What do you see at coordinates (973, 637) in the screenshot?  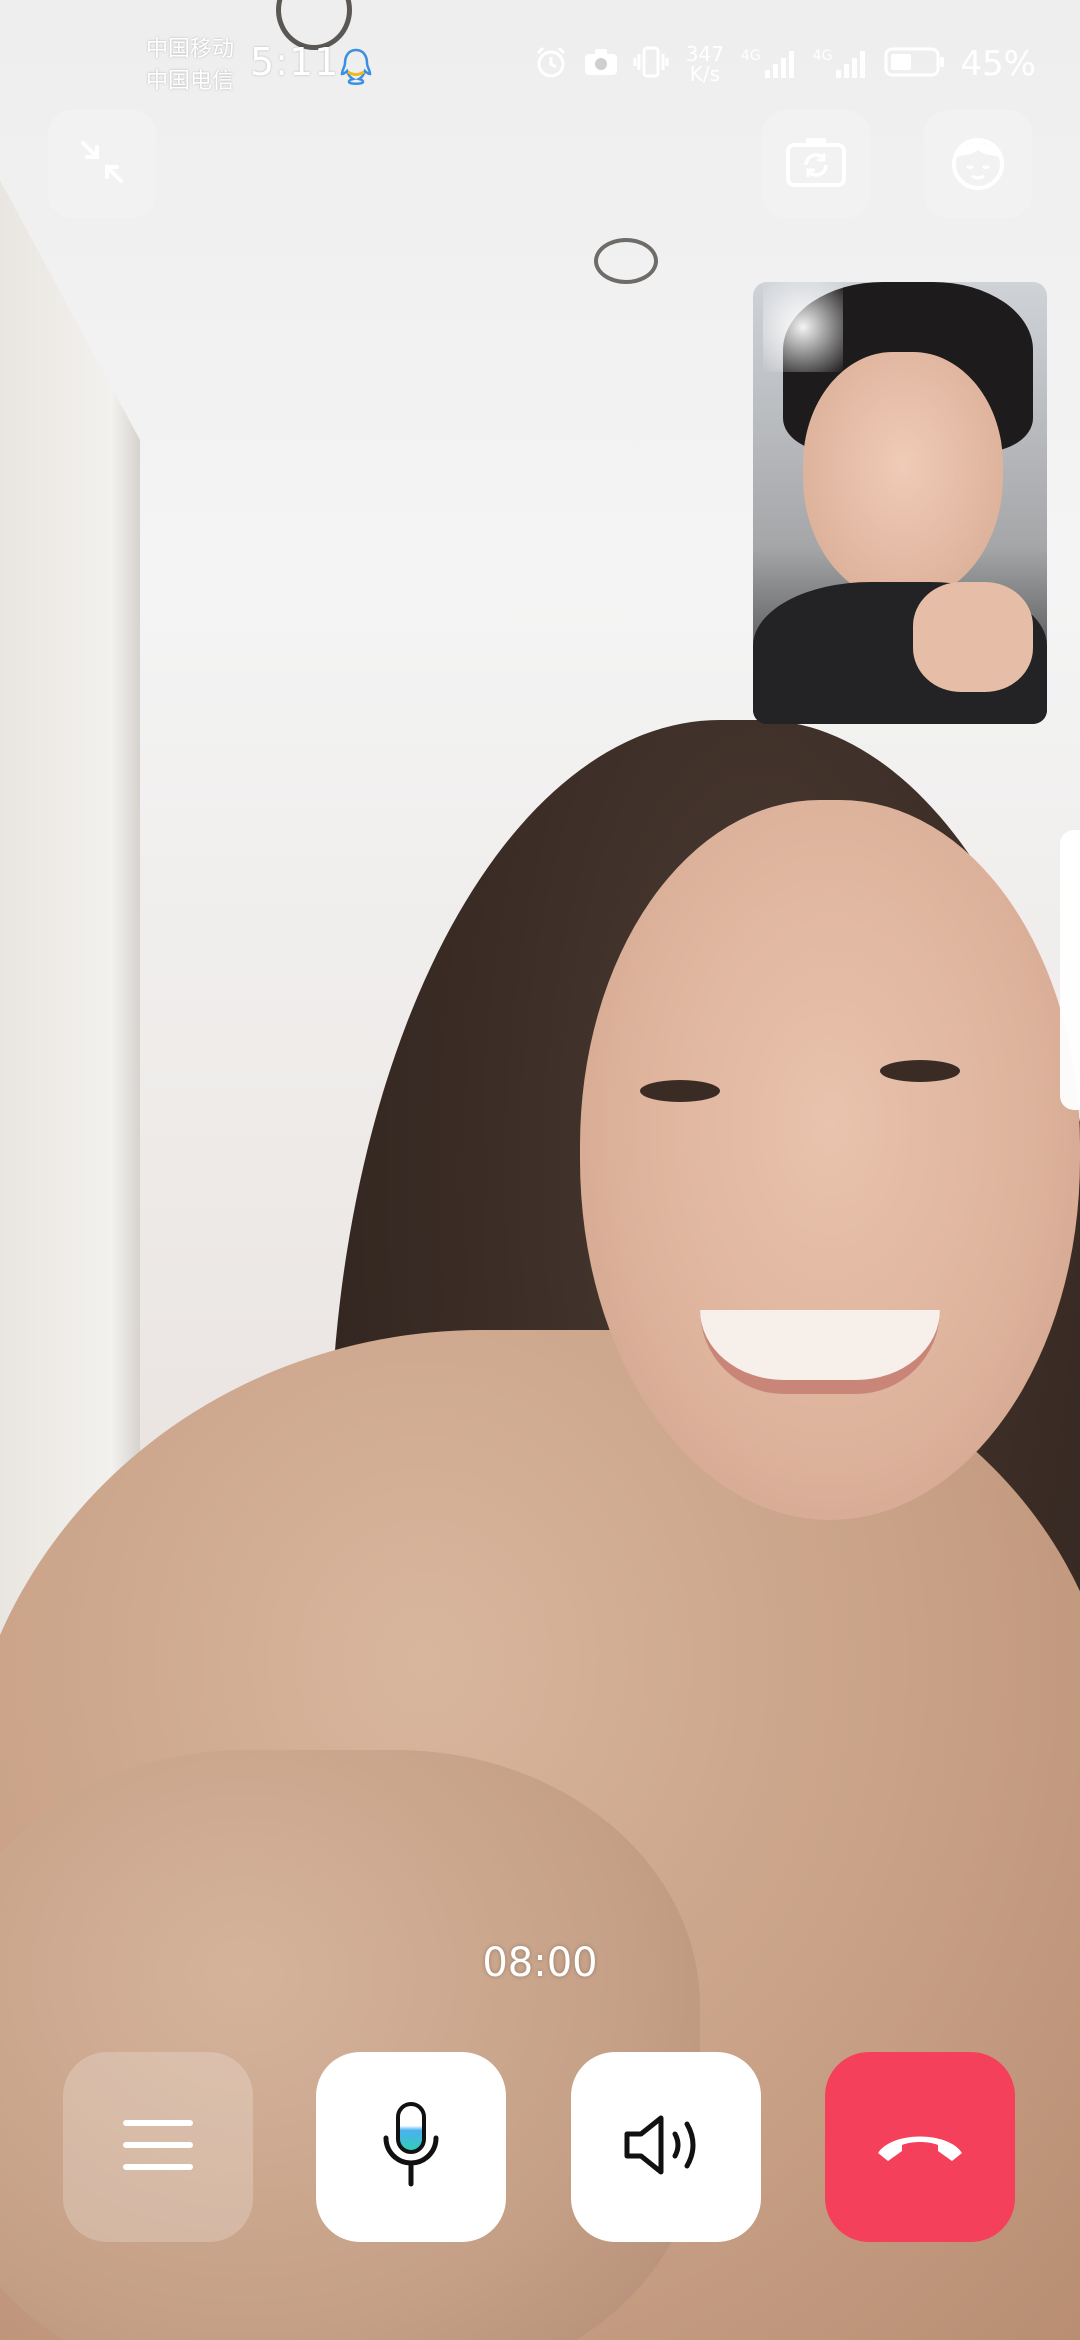 I see `self-hand` at bounding box center [973, 637].